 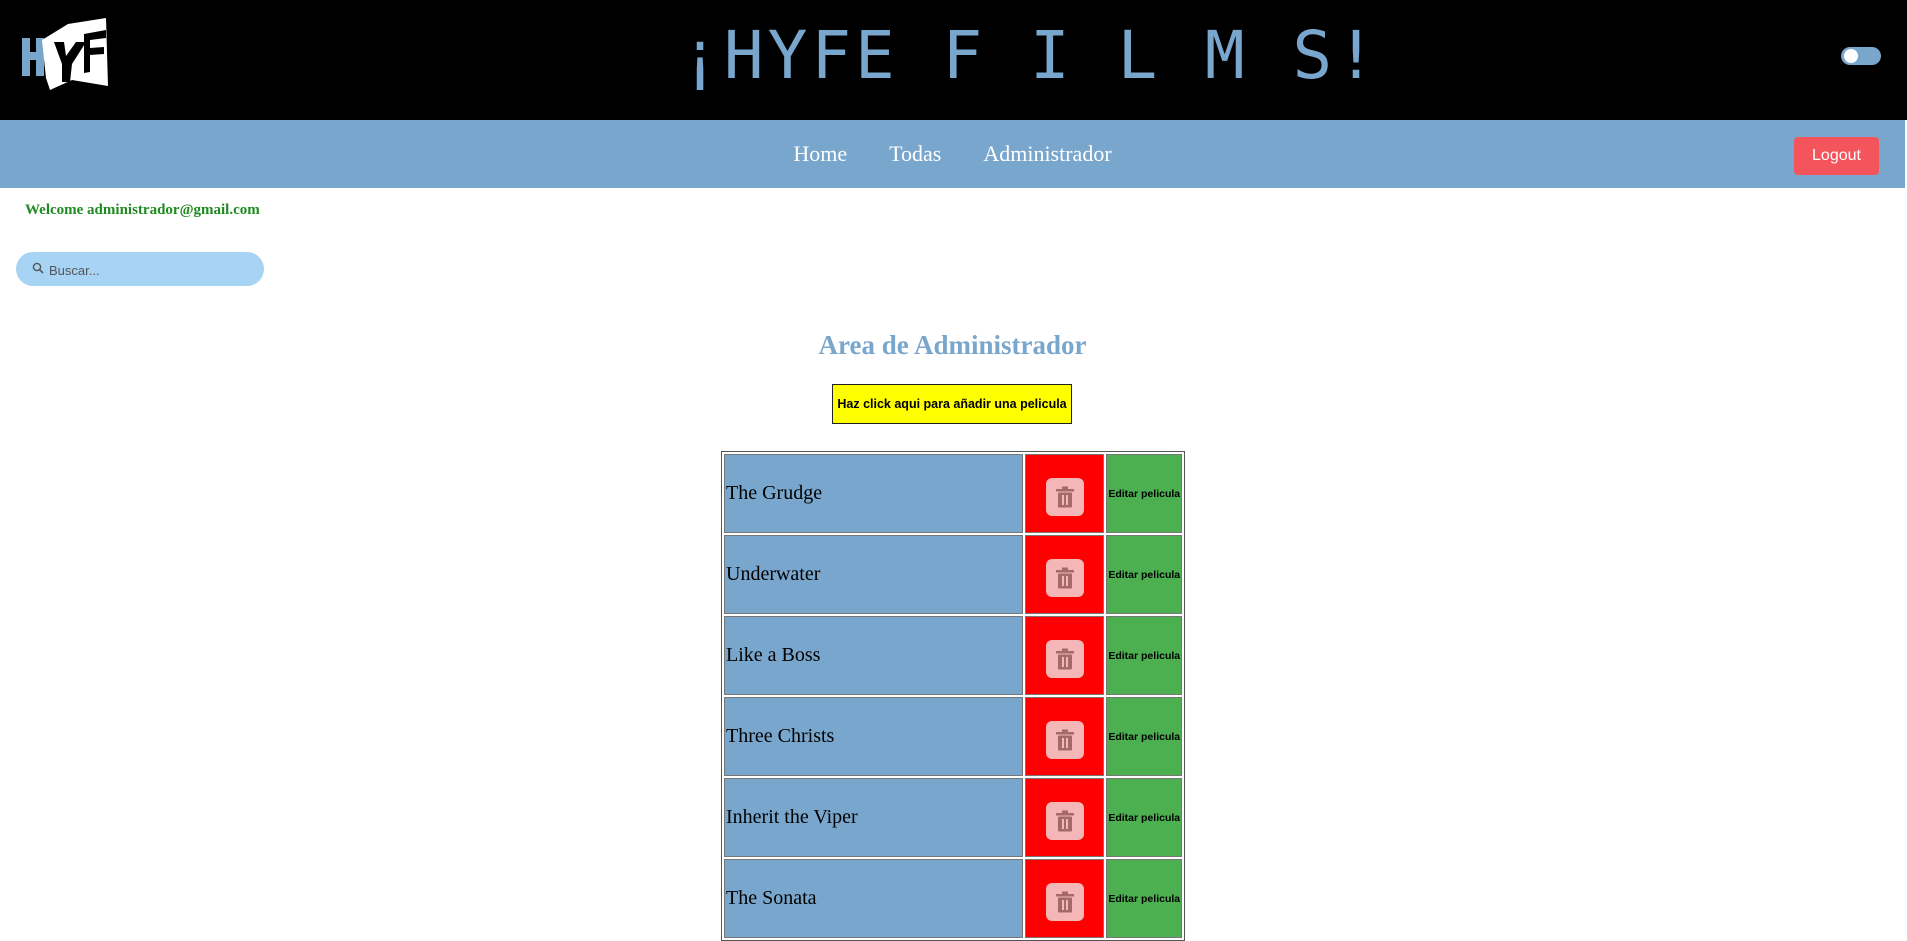 I want to click on theme-toggle, so click(x=1861, y=56).